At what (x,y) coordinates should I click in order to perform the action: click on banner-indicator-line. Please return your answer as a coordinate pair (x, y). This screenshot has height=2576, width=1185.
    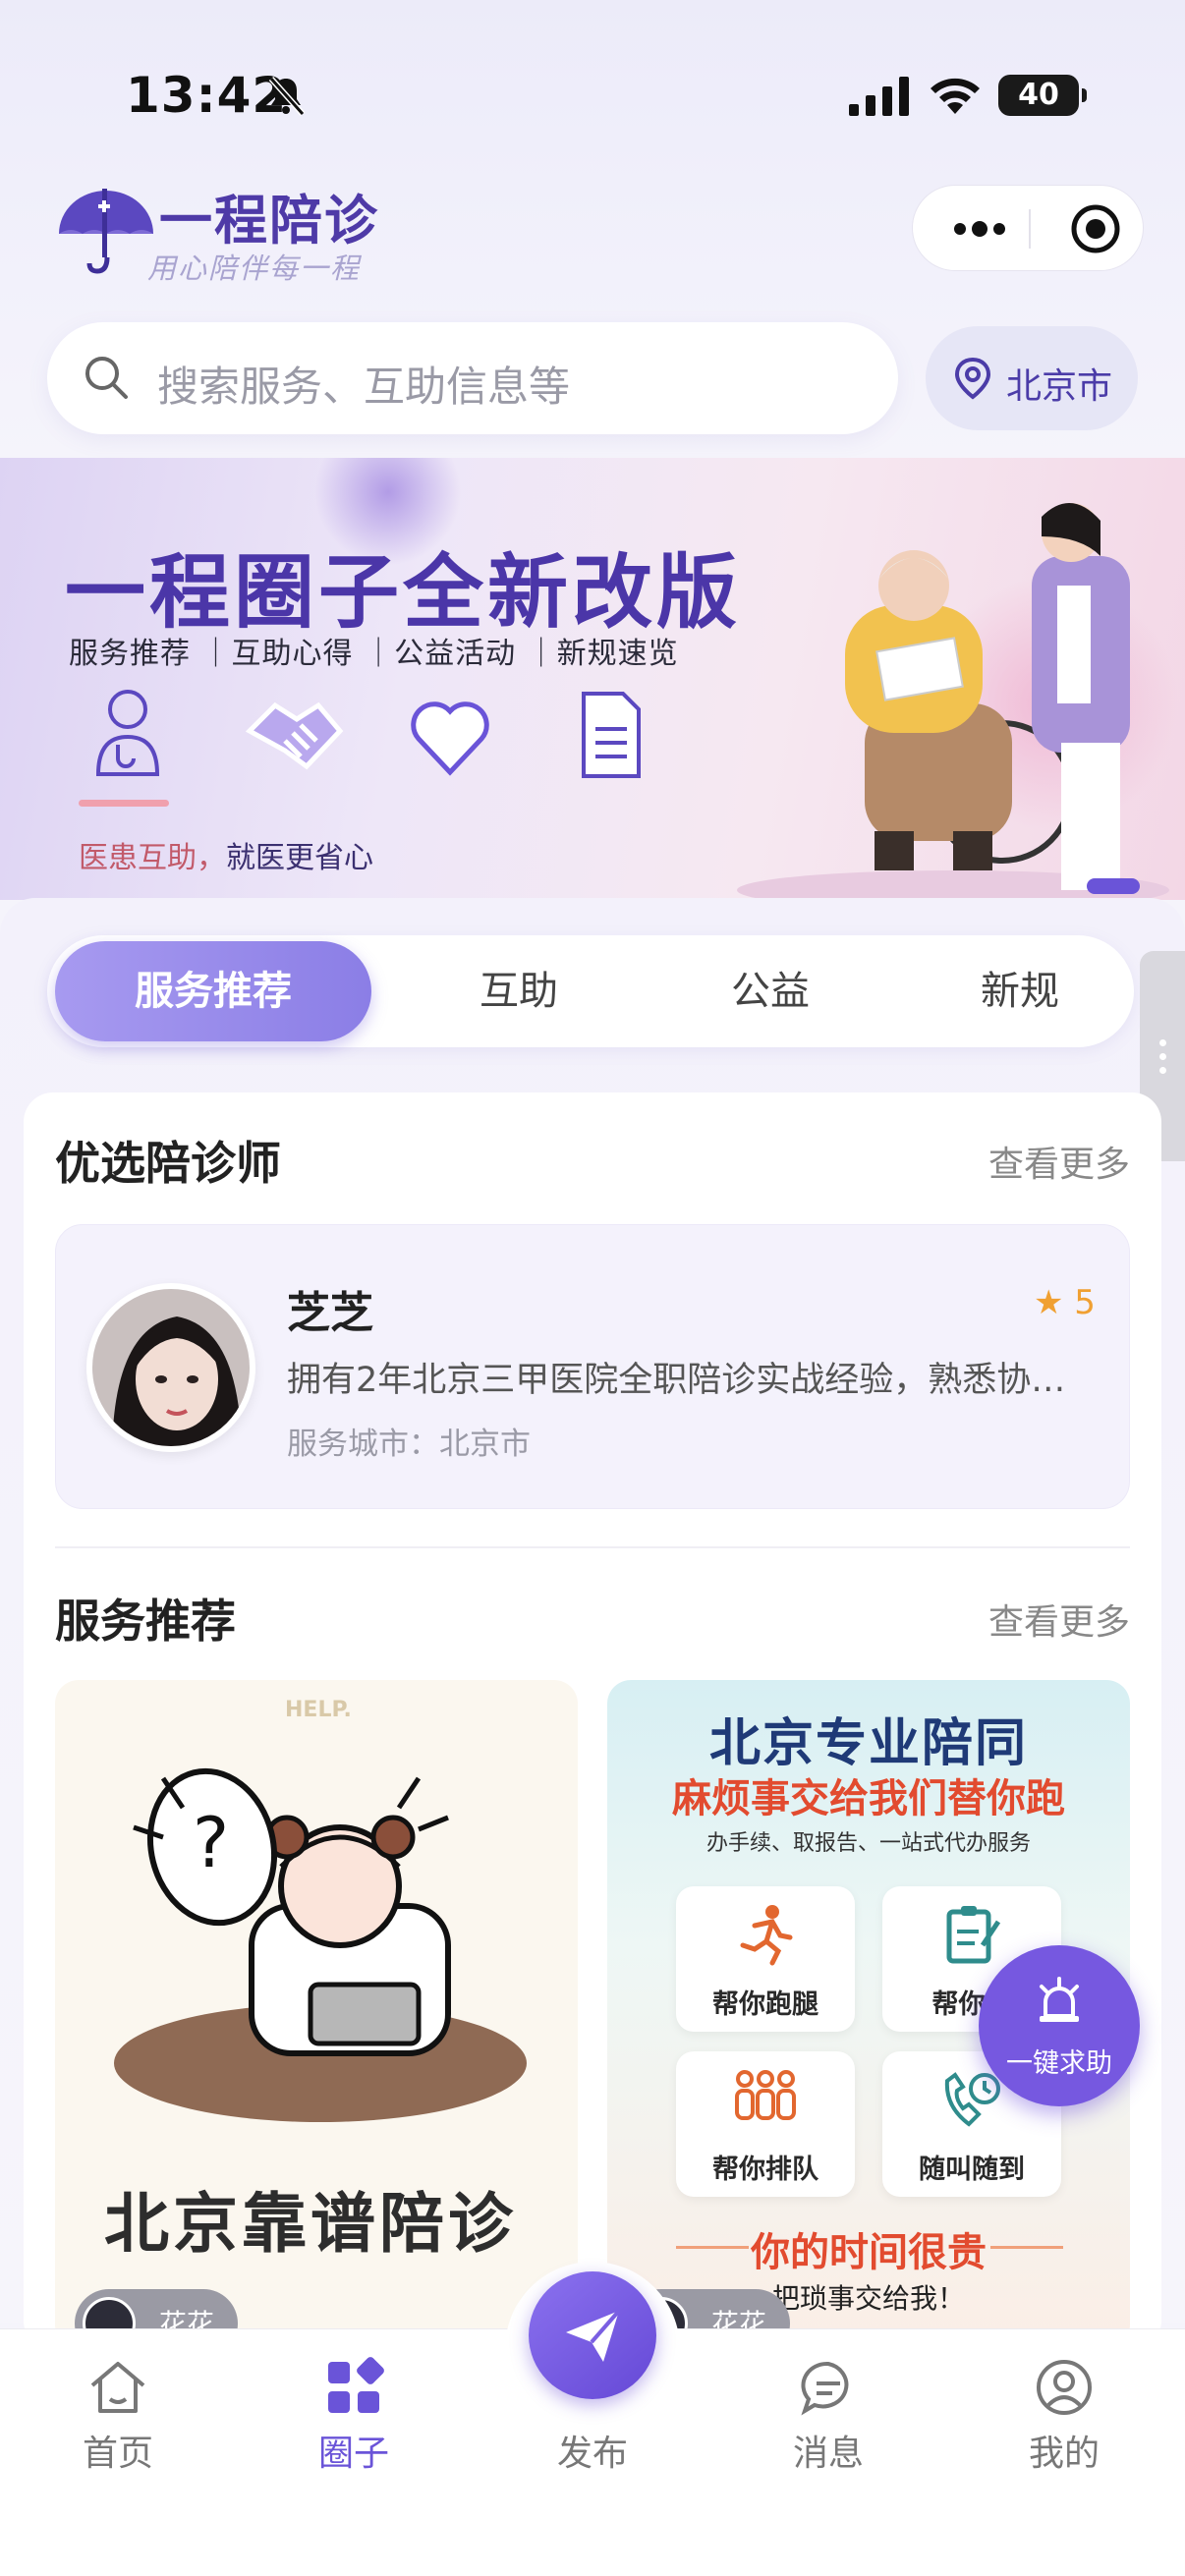
    Looking at the image, I should click on (124, 803).